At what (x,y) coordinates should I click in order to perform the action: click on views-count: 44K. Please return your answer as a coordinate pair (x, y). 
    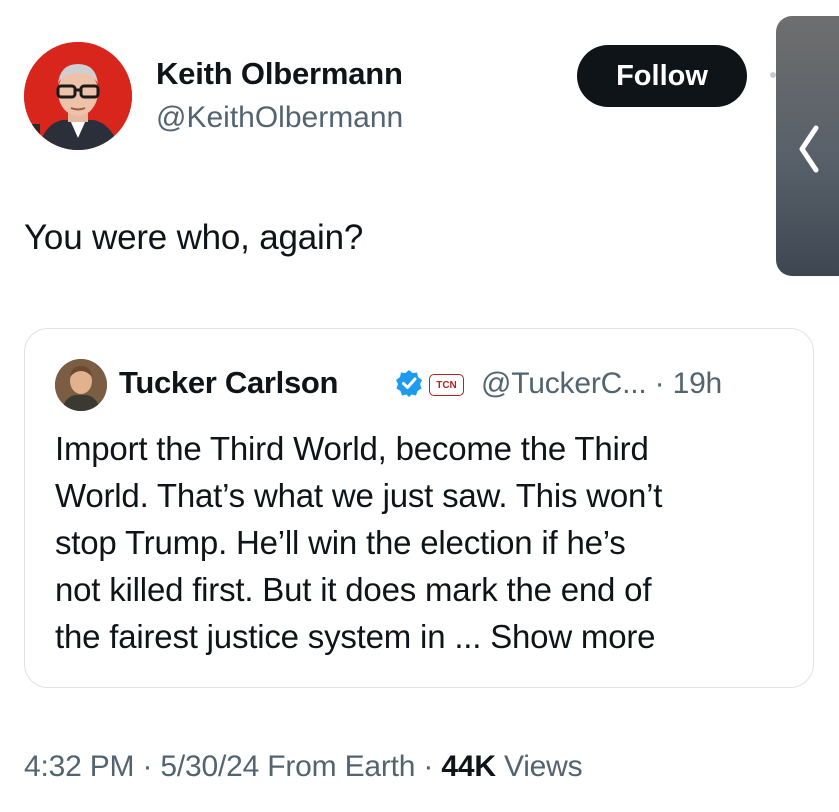
    Looking at the image, I should click on (468, 766).